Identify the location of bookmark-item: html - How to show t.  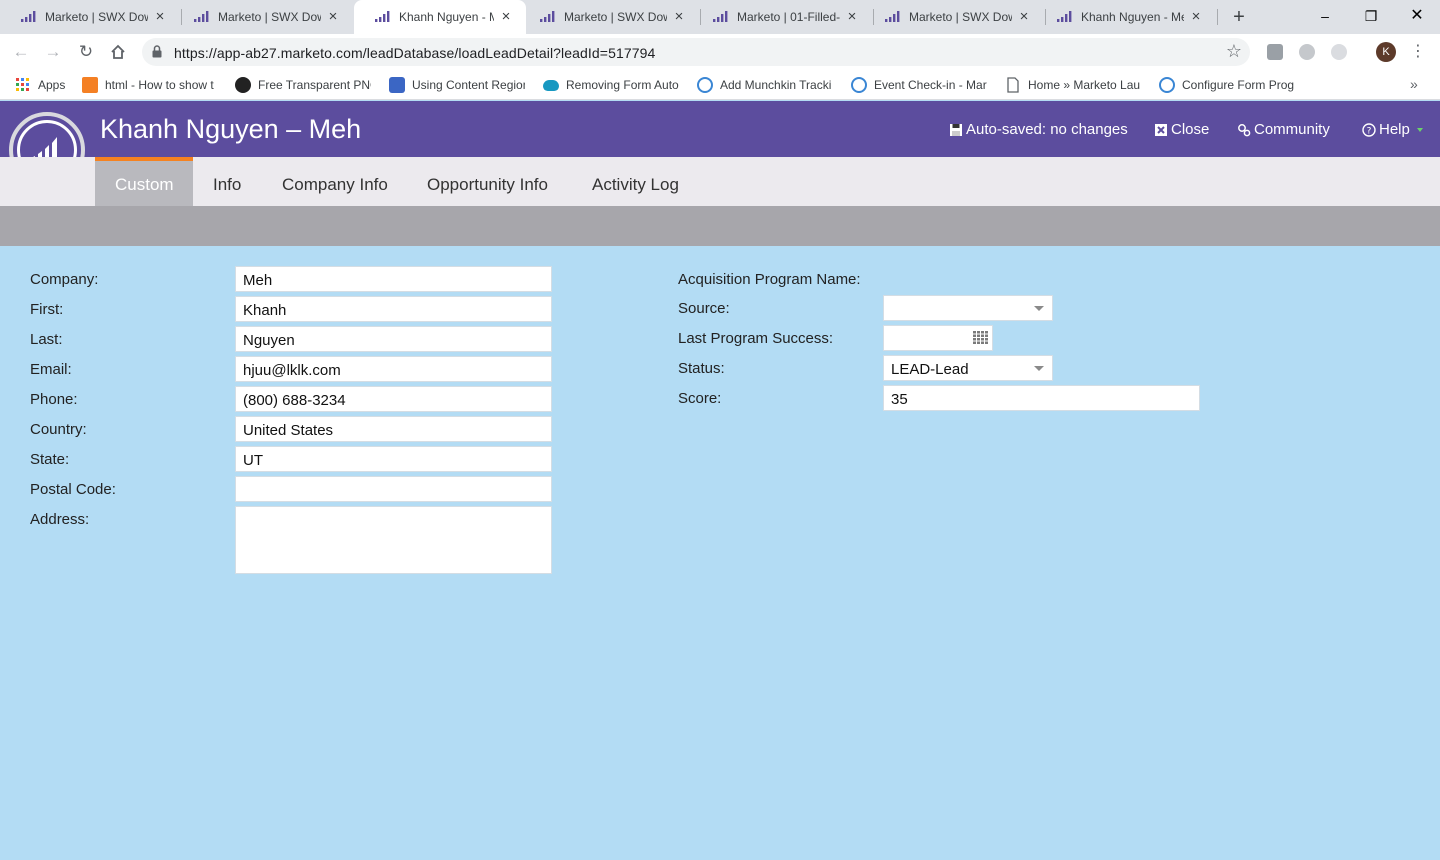
(150, 85).